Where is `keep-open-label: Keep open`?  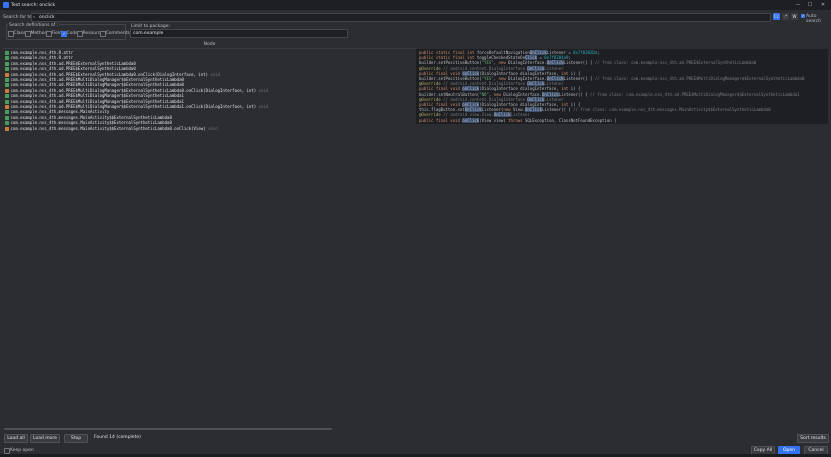 keep-open-label: Keep open is located at coordinates (22, 450).